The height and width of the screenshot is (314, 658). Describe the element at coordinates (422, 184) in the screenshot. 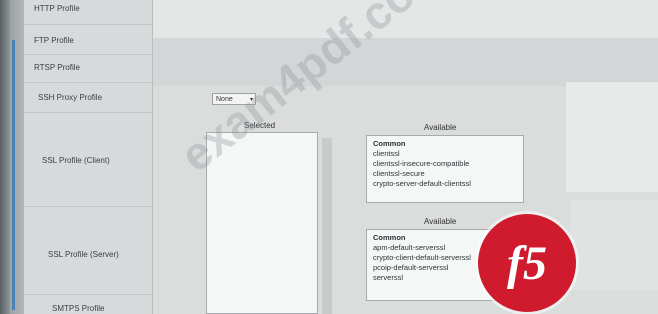

I see `list-item: crypto-server-default-clientssl` at that location.